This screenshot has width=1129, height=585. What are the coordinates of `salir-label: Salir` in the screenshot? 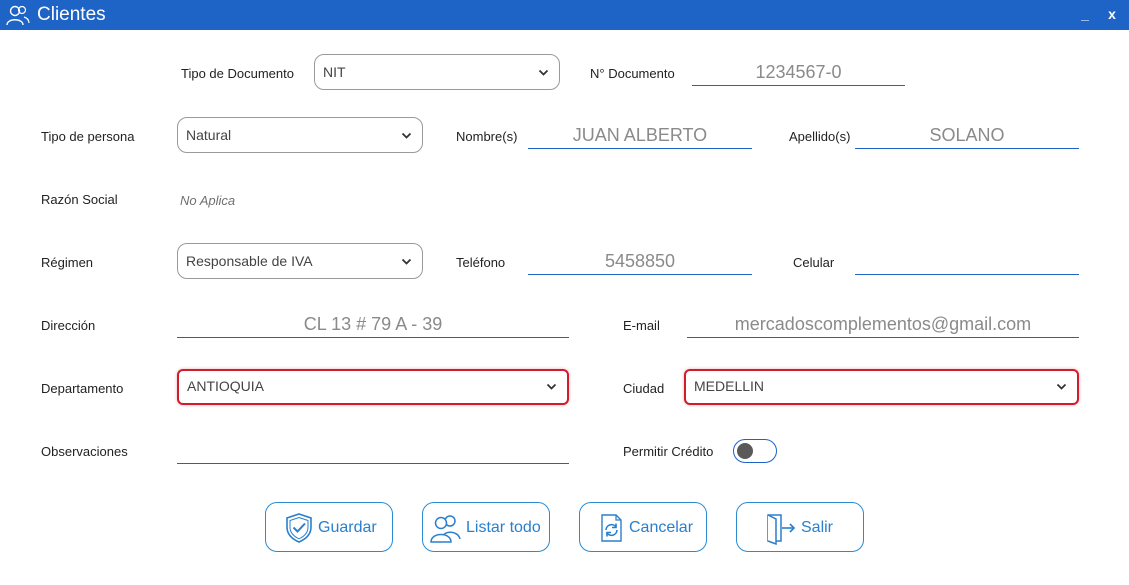 It's located at (817, 527).